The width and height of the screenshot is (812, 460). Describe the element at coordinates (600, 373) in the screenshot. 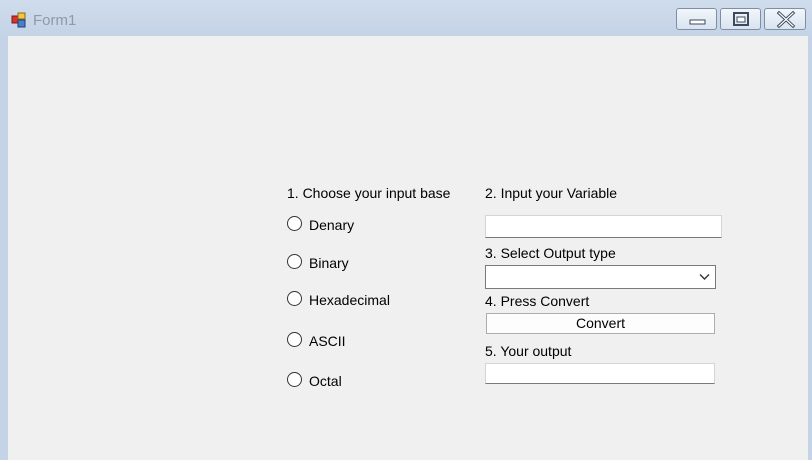

I see `output-field` at that location.